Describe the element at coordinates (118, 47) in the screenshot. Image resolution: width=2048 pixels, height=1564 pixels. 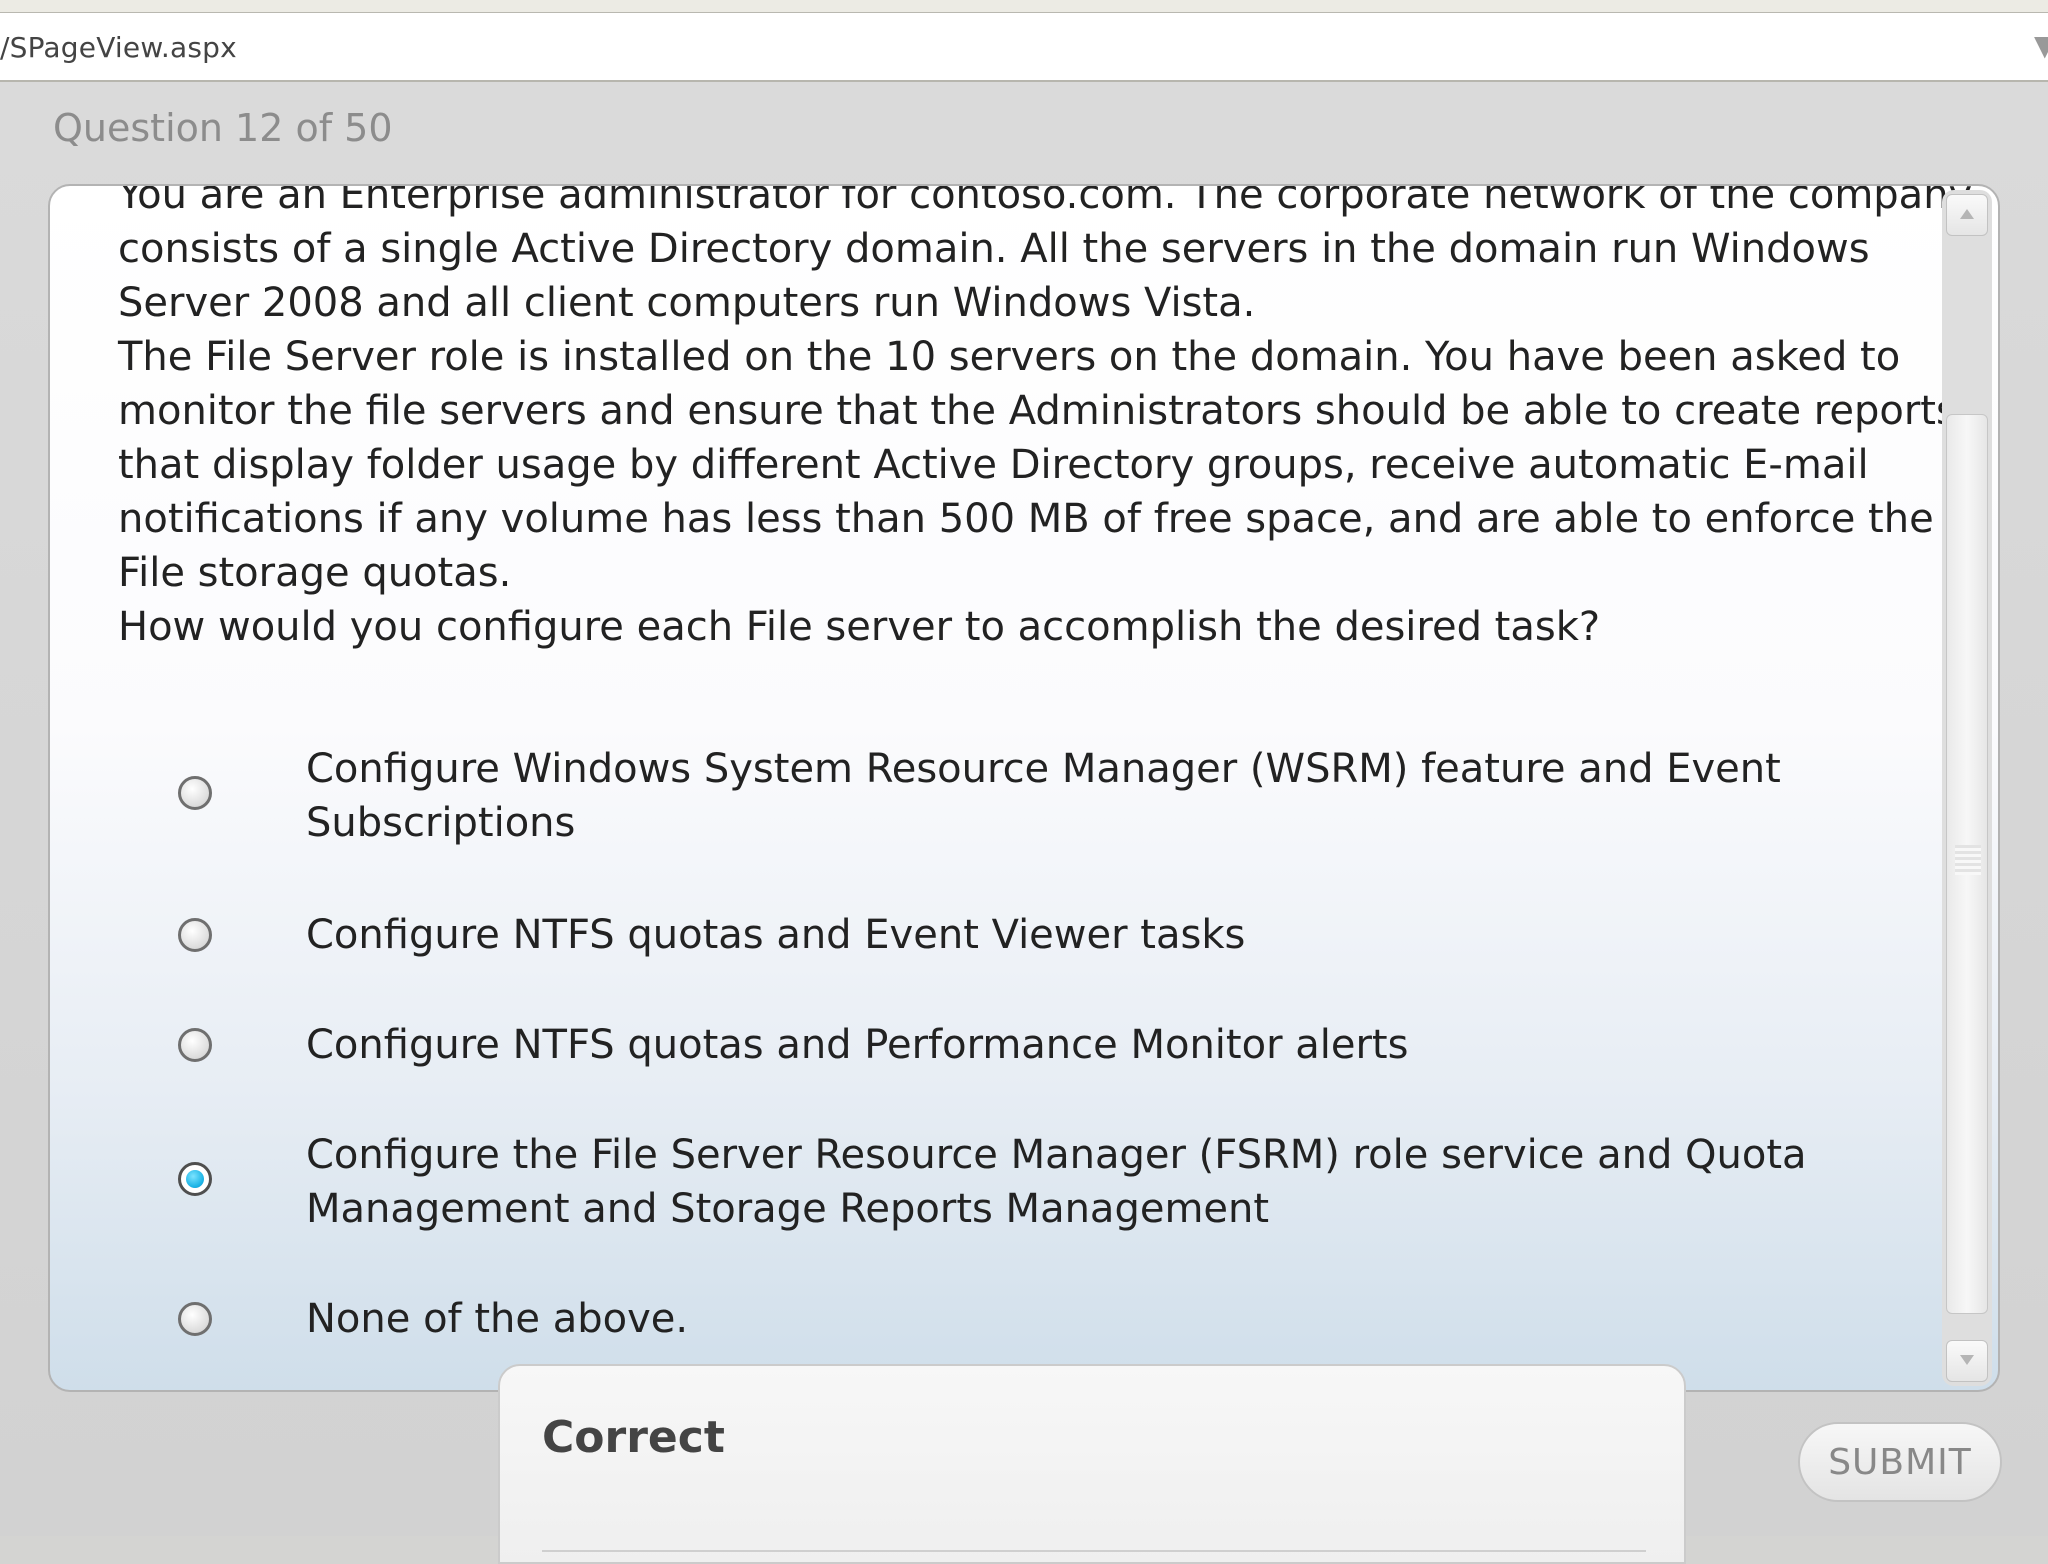
I see `address-text: /SPageView.aspx` at that location.